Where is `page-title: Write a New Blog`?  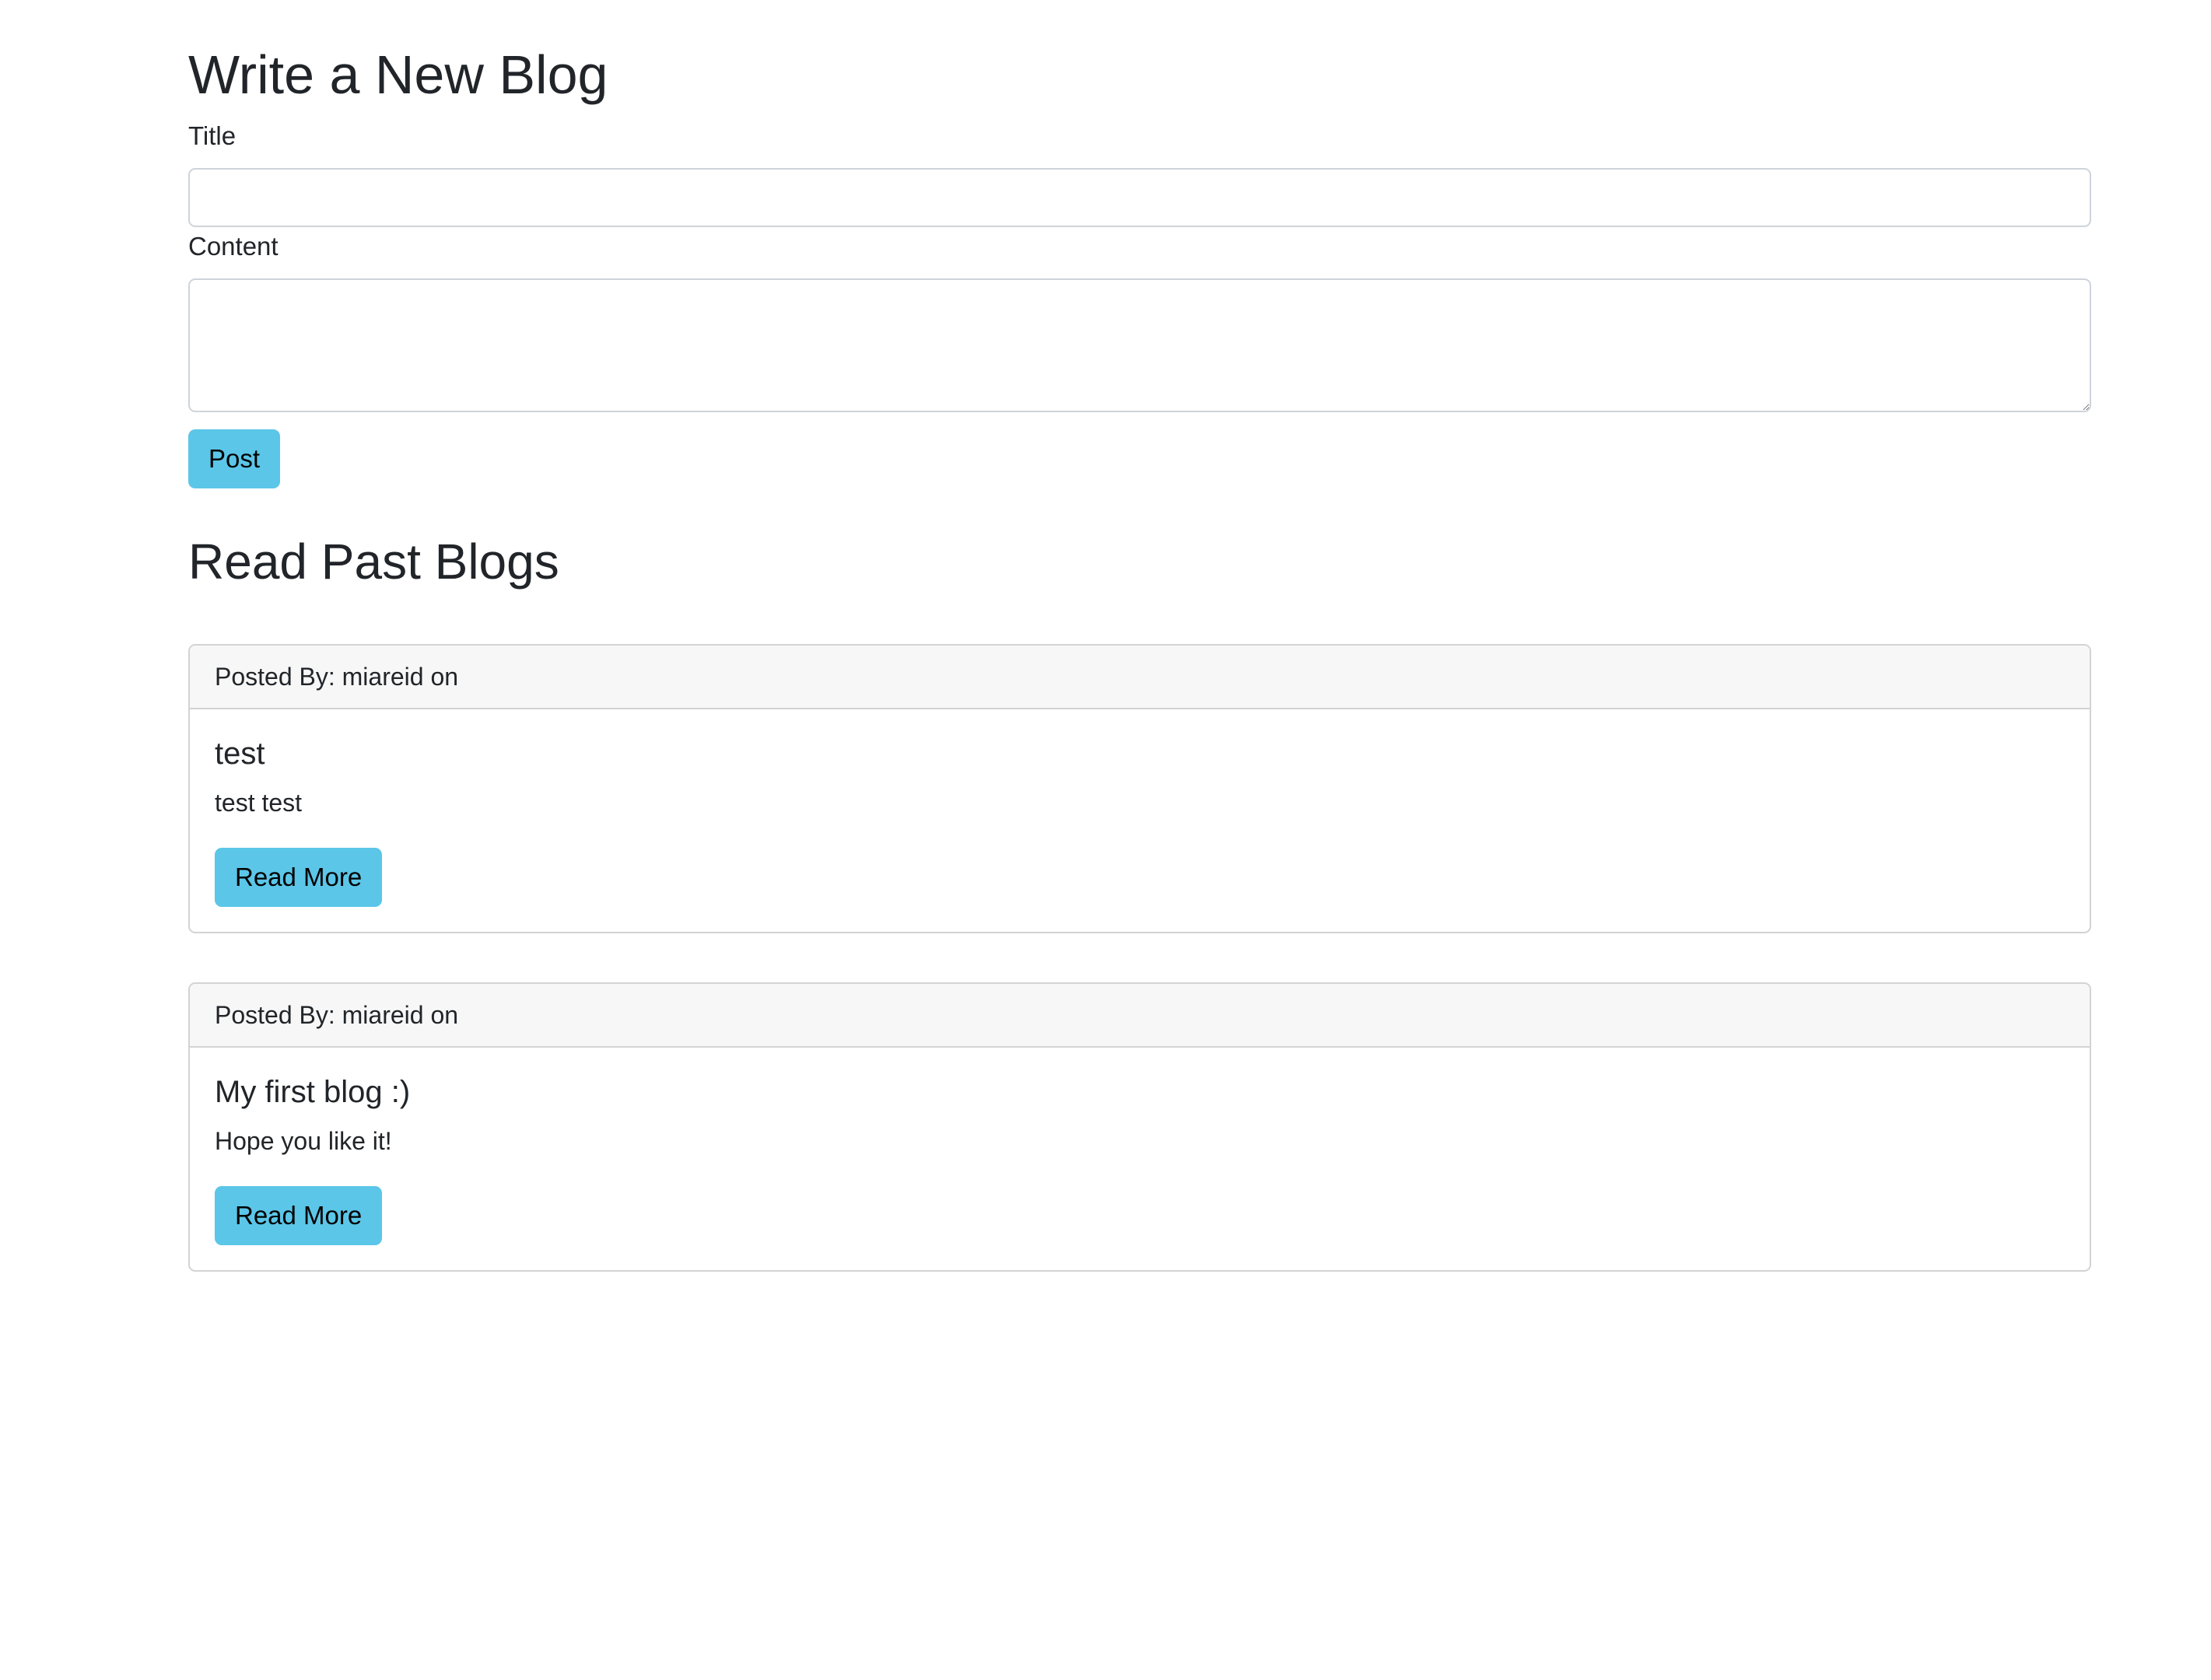 page-title: Write a New Blog is located at coordinates (398, 74).